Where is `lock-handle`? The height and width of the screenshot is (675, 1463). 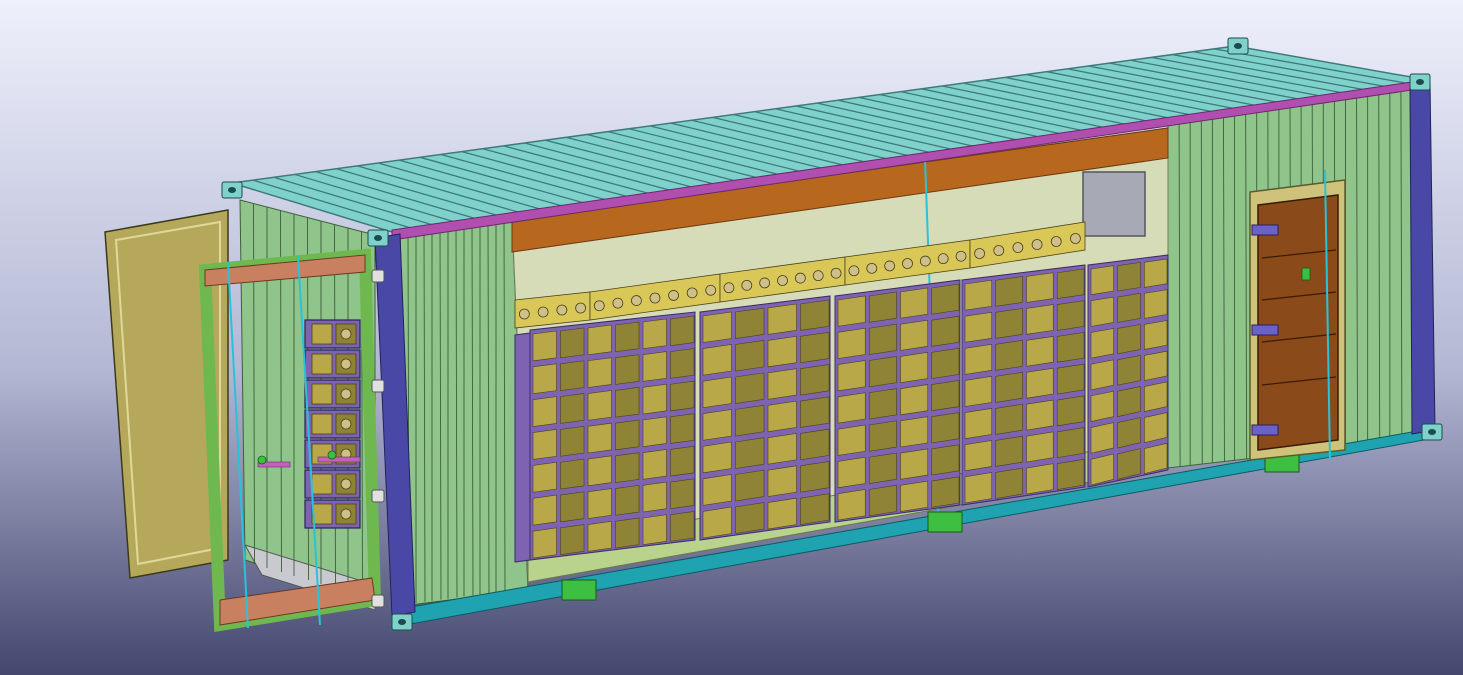
lock-handle is located at coordinates (339, 459).